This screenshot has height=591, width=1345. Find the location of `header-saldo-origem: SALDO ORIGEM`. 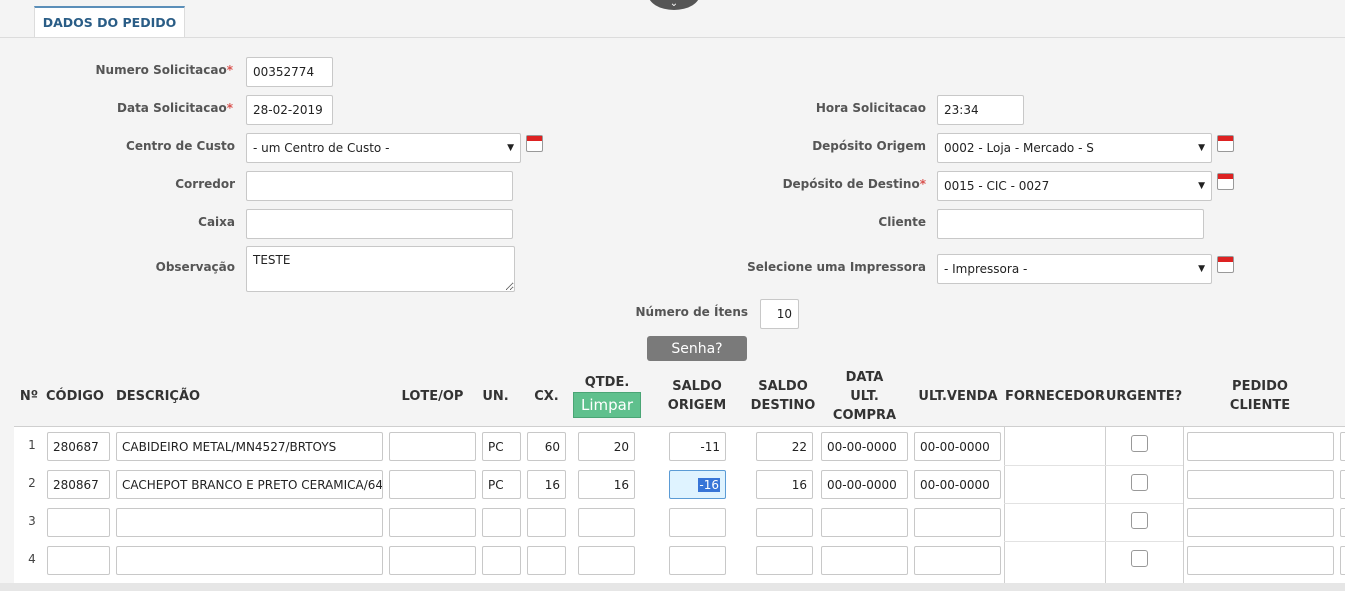

header-saldo-origem: SALDO ORIGEM is located at coordinates (697, 396).